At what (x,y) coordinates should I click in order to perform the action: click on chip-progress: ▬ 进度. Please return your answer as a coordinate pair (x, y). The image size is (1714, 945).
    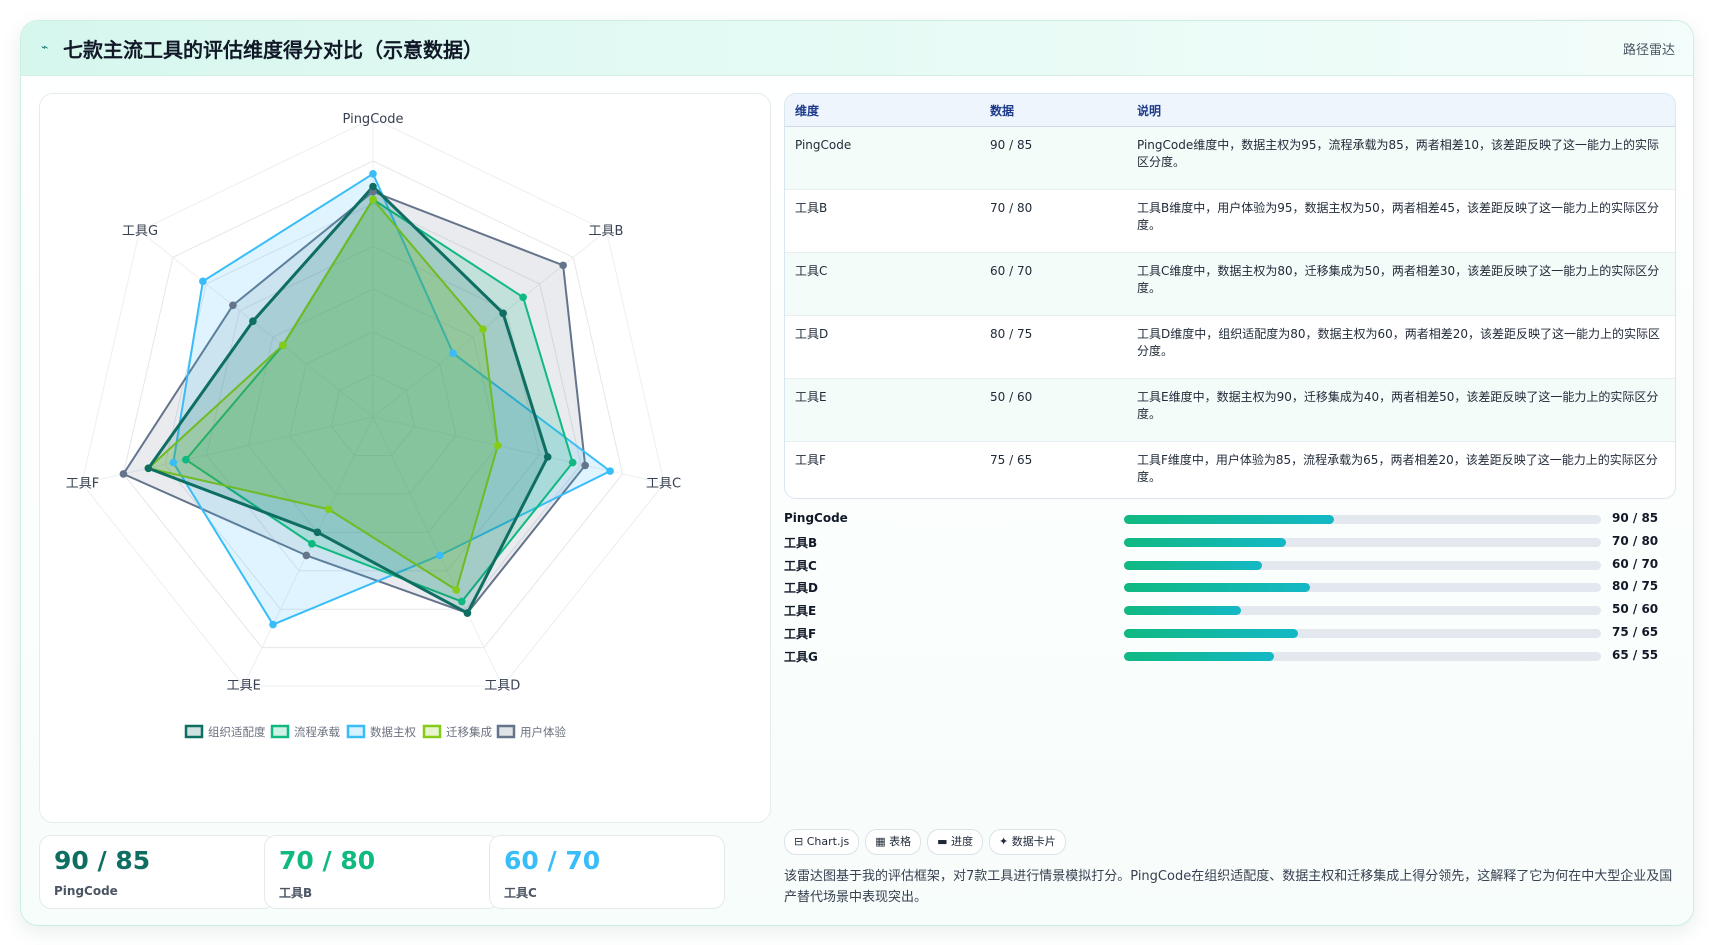
    Looking at the image, I should click on (955, 842).